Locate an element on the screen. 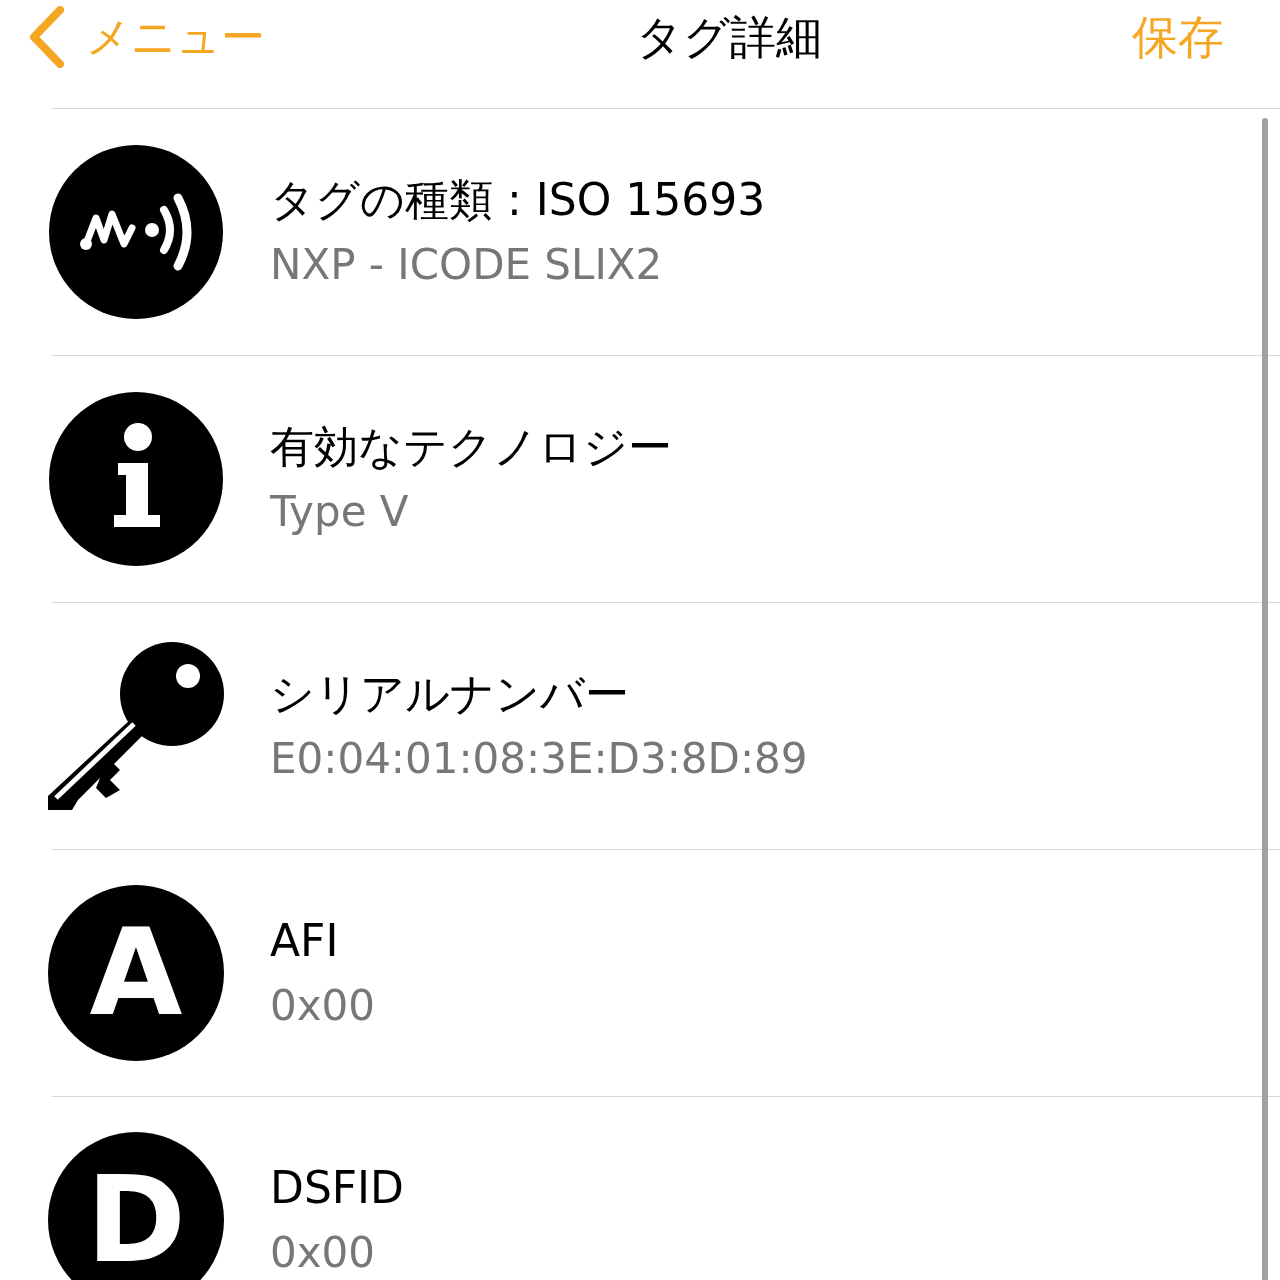 The height and width of the screenshot is (1280, 1280). item-title: シリアルナンバー is located at coordinates (450, 694).